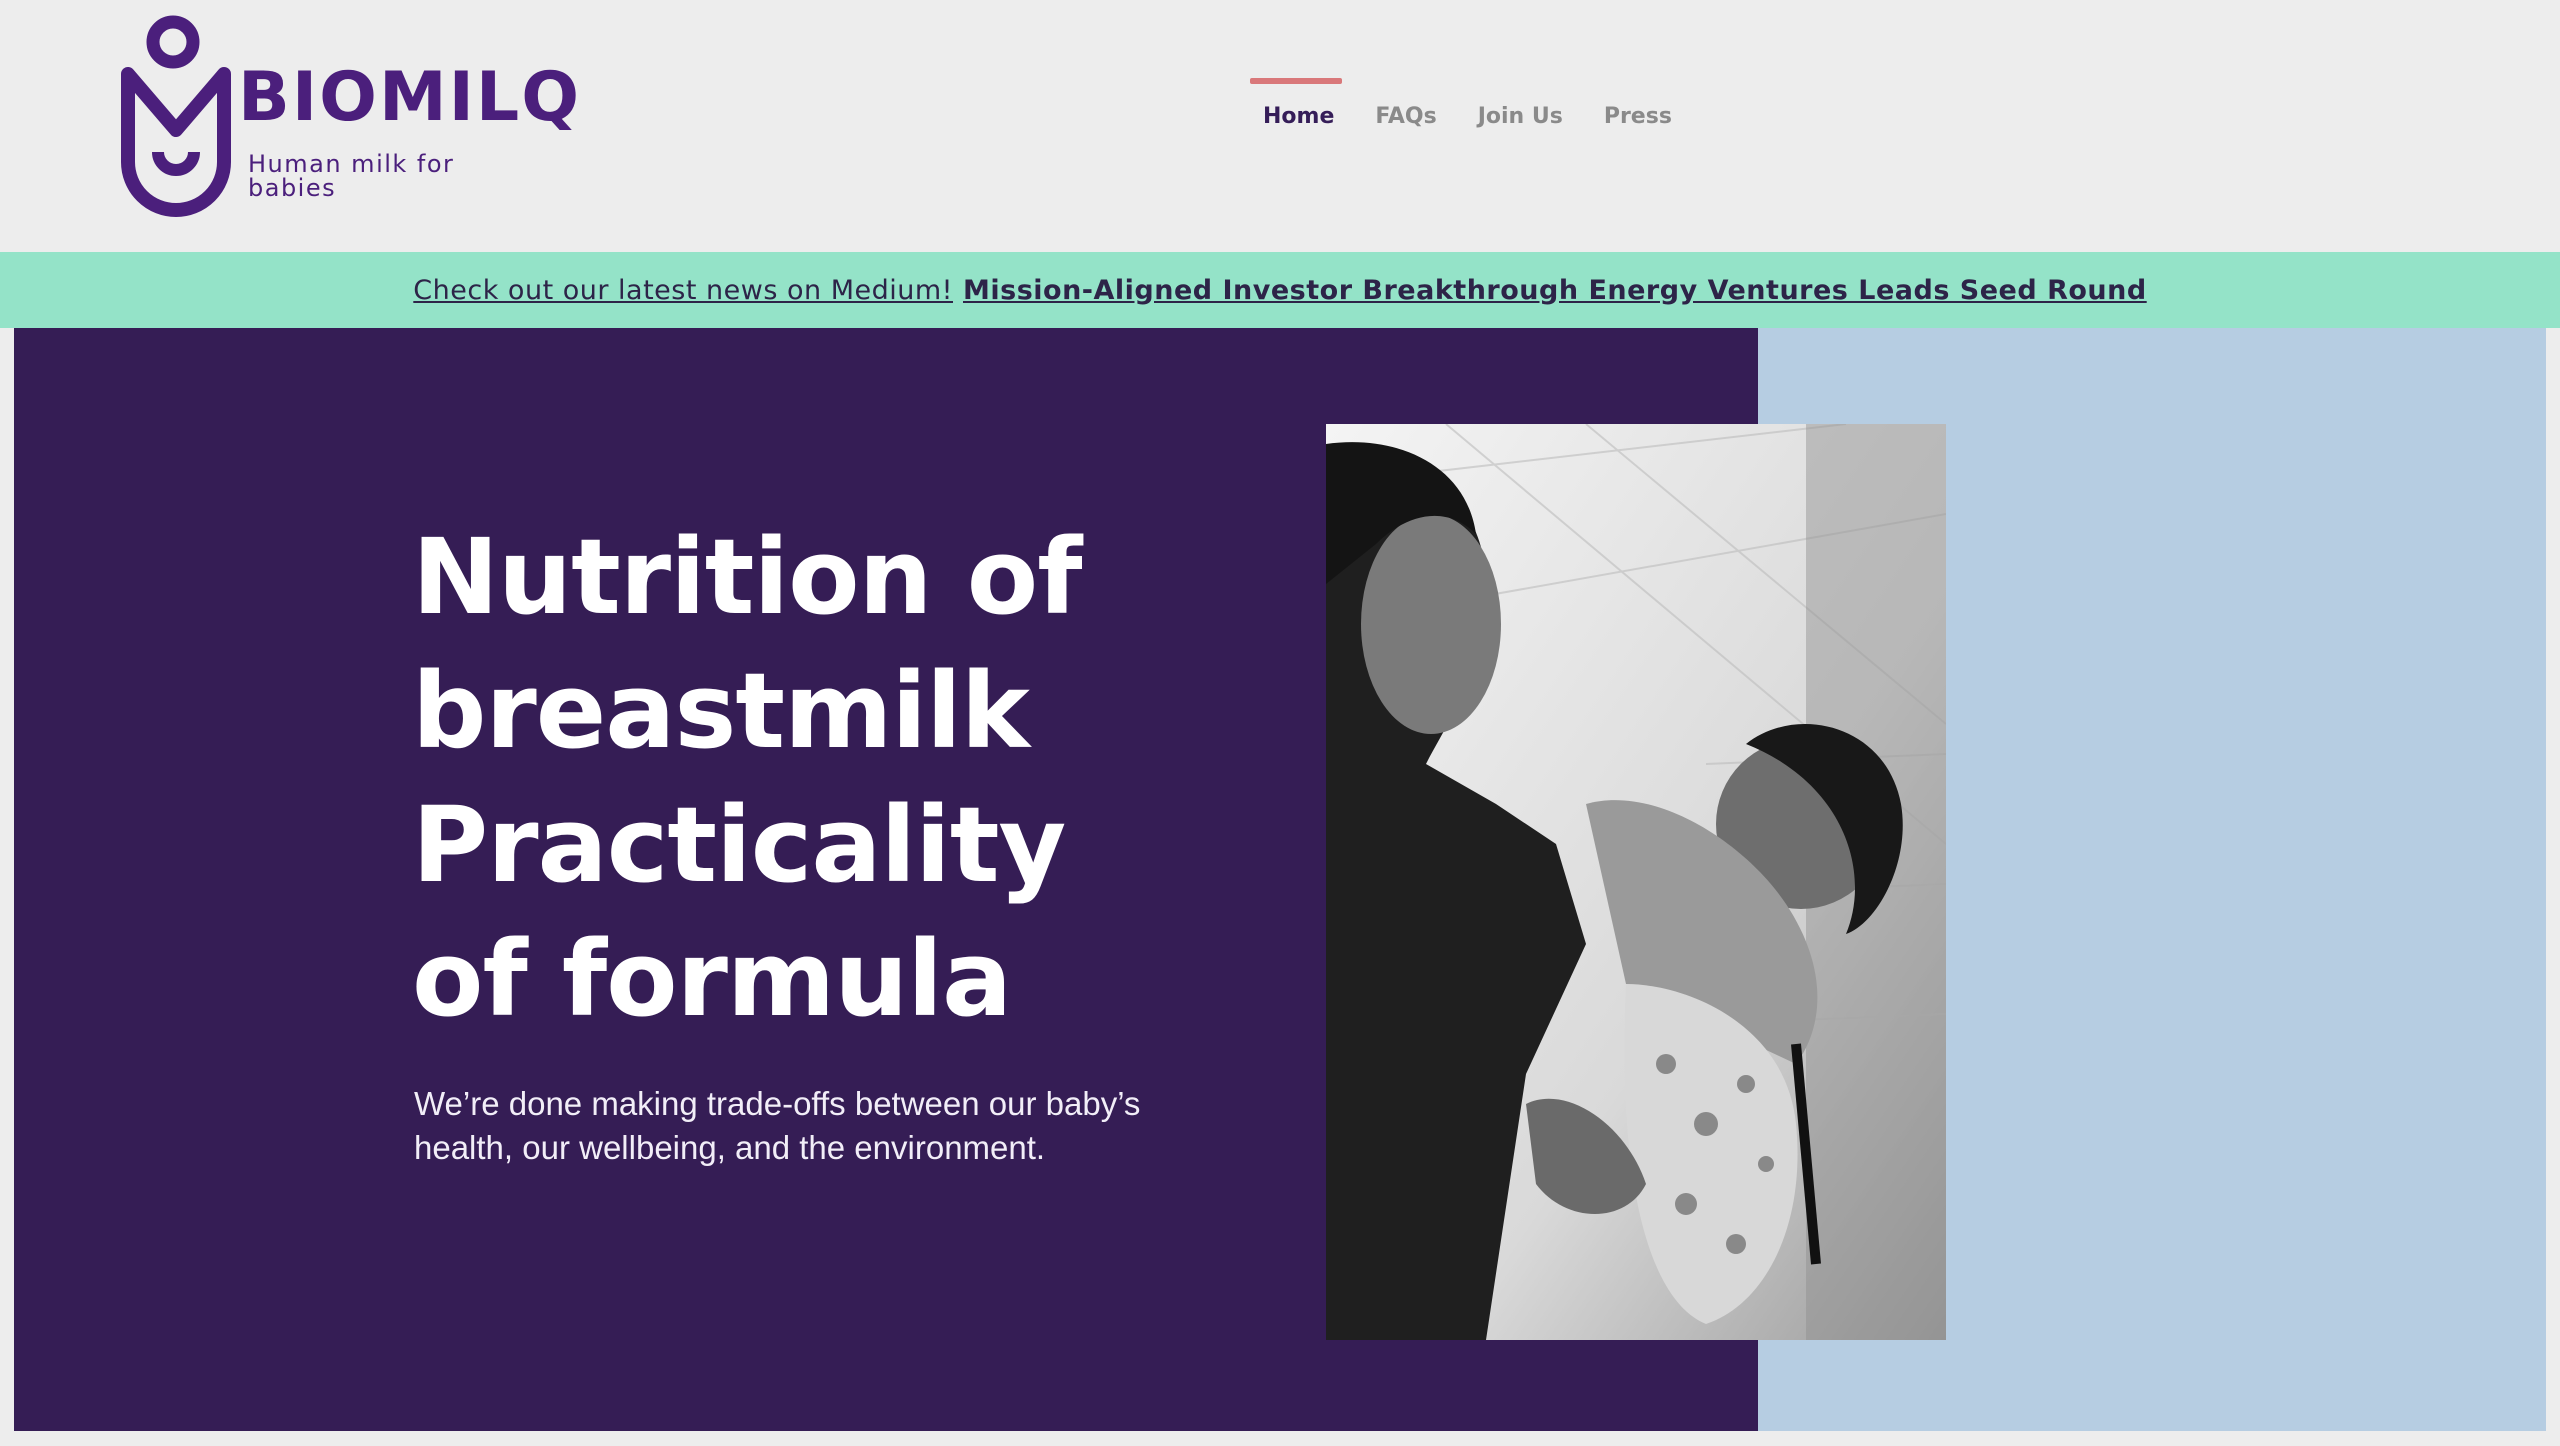 This screenshot has width=2560, height=1446. Describe the element at coordinates (747, 577) in the screenshot. I see `hero-title-line: Nutrition of` at that location.